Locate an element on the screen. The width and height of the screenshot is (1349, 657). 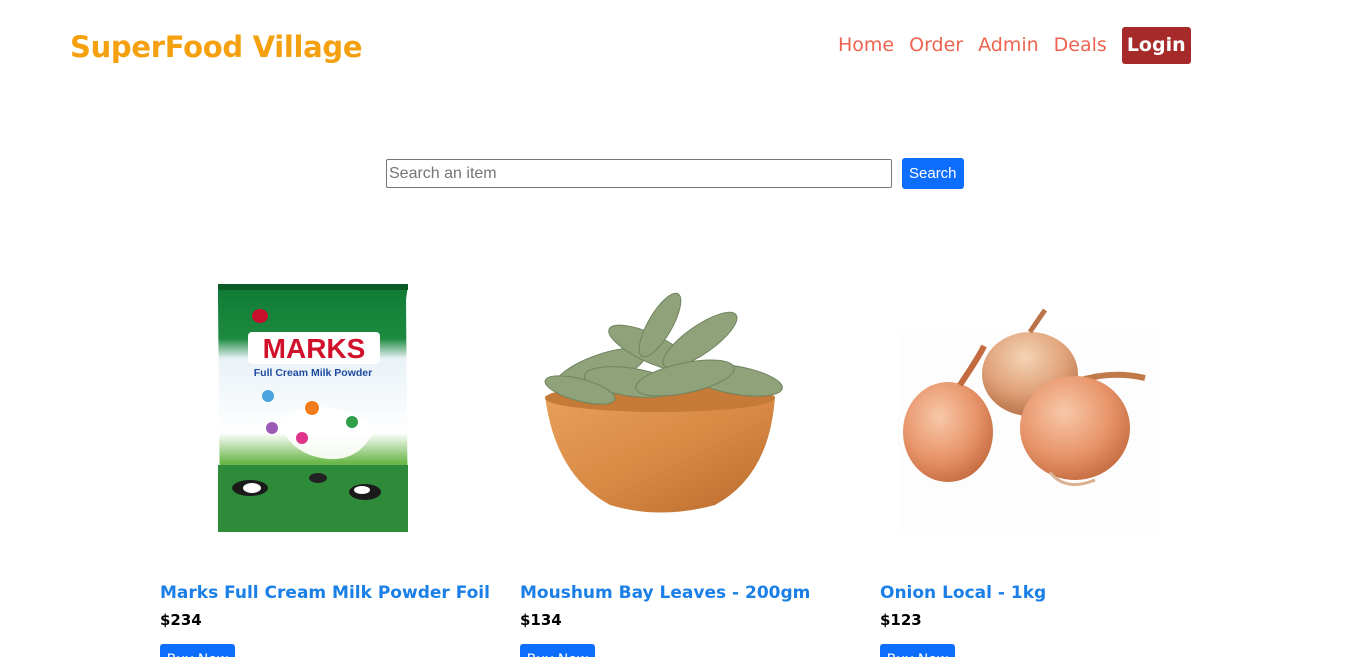
pack-subtitle-text: Full Cream Milk Powder is located at coordinates (313, 373).